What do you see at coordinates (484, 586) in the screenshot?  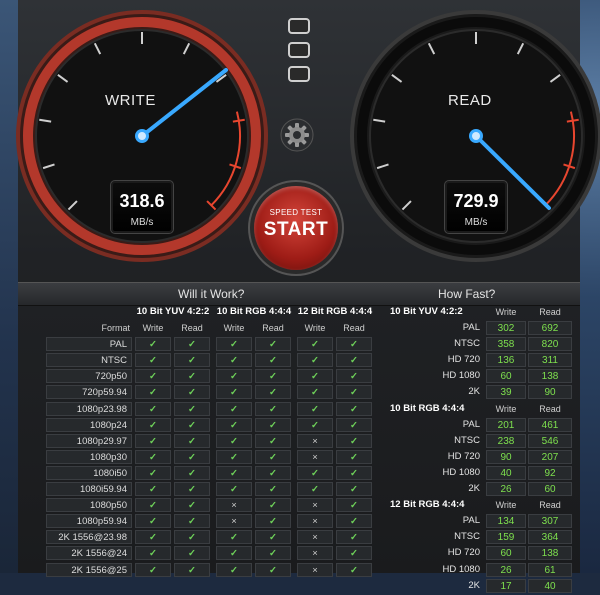 I see `speed-row: 2K 17 40` at bounding box center [484, 586].